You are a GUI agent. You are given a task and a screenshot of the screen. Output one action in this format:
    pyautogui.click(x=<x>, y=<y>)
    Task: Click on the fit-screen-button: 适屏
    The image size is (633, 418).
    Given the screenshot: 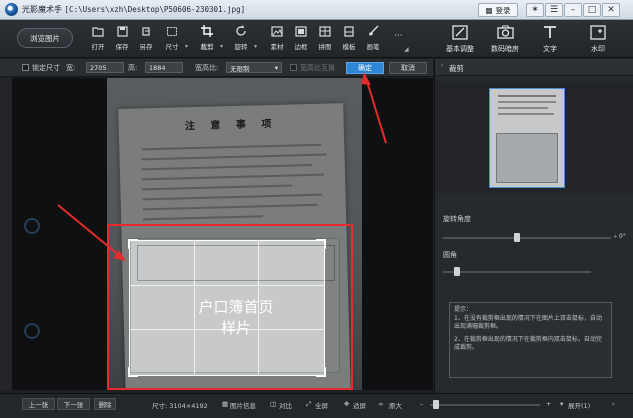 What is the action you would take?
    pyautogui.click(x=359, y=405)
    